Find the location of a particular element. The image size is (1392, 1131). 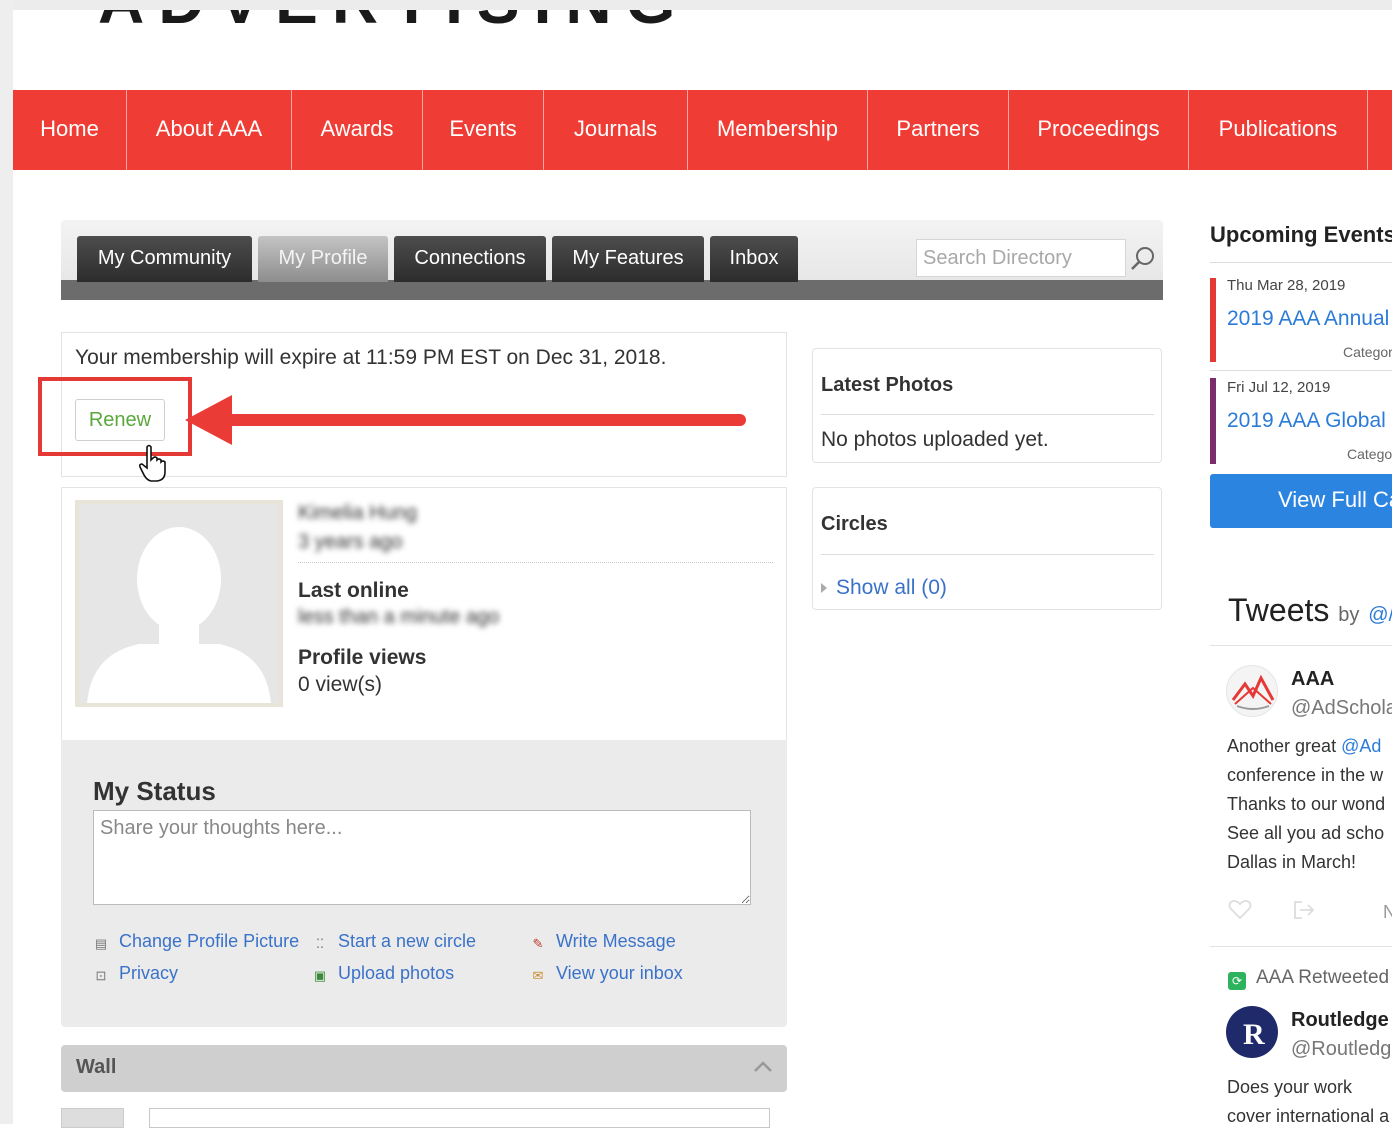

tweets-title: Tweets is located at coordinates (1279, 610).